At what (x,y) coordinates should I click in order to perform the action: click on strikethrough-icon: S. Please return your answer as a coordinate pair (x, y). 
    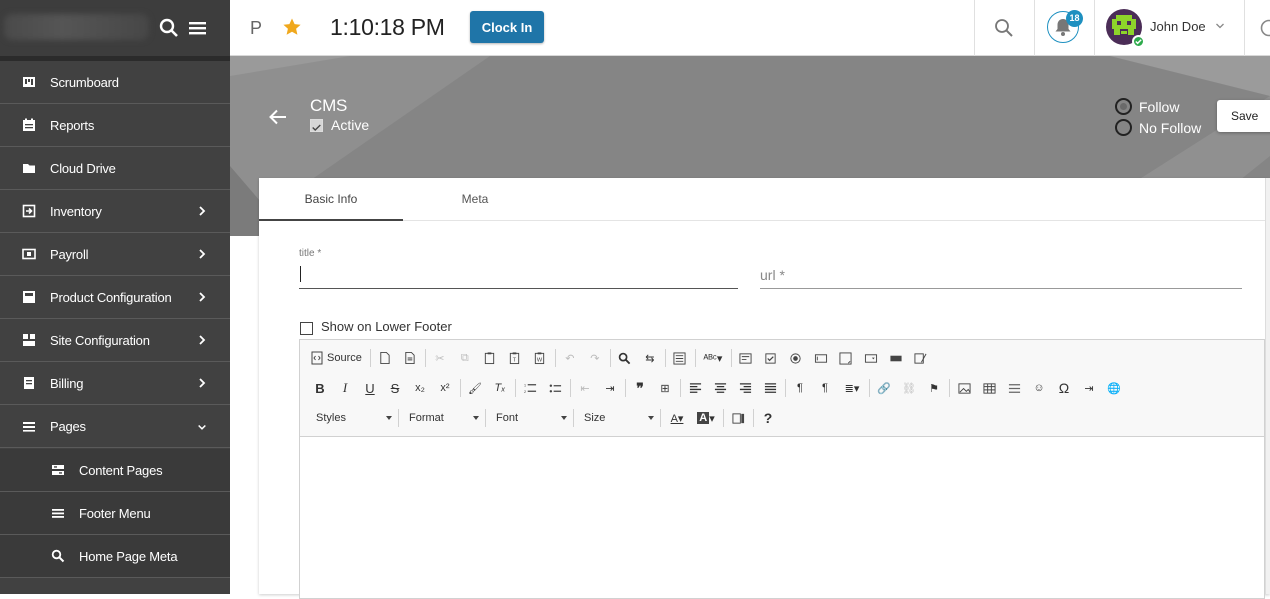
    Looking at the image, I should click on (395, 388).